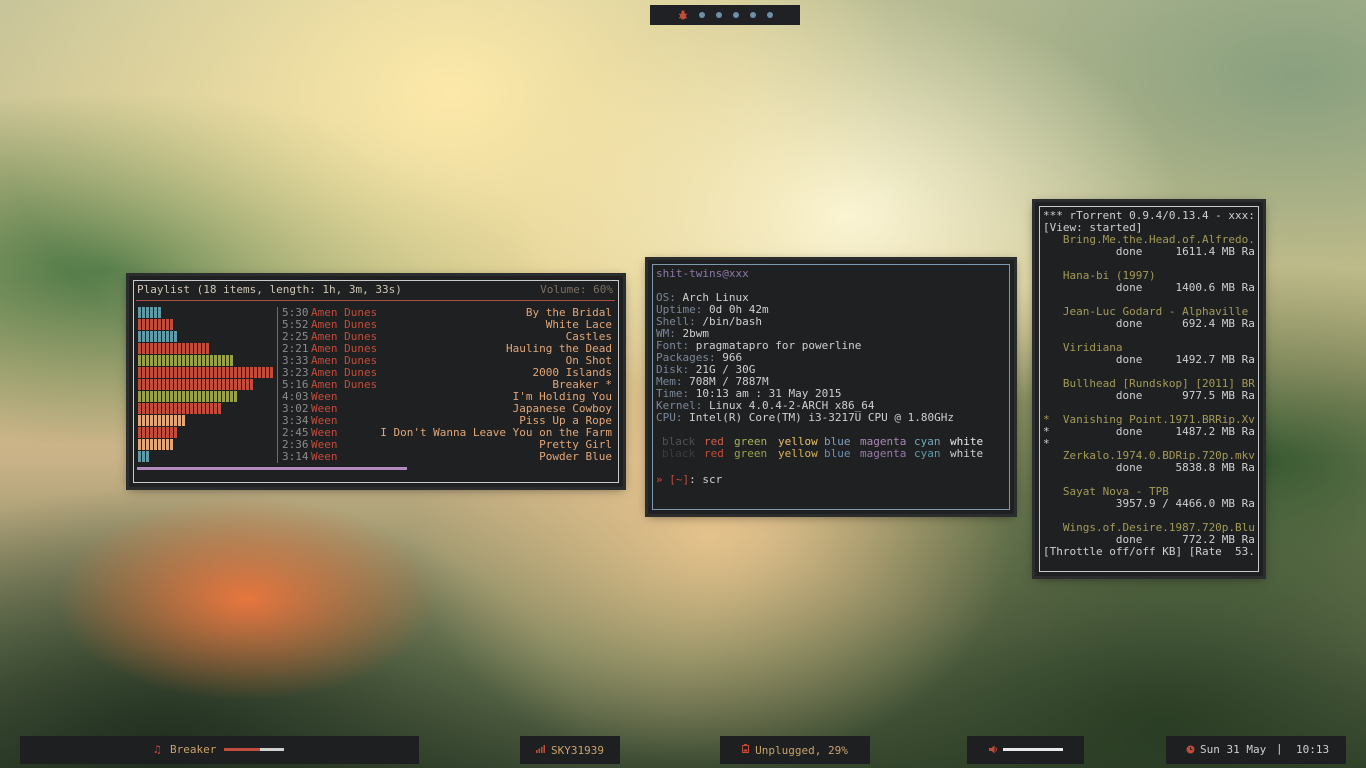  I want to click on shell-prompt: » [~]: scr, so click(689, 479).